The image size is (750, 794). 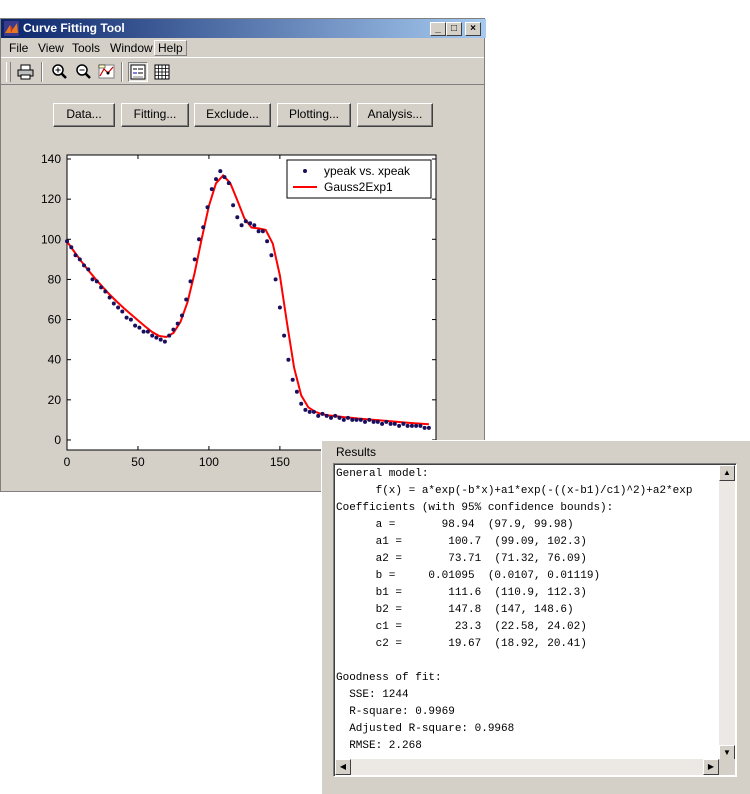 I want to click on toolbar, so click(x=242, y=71).